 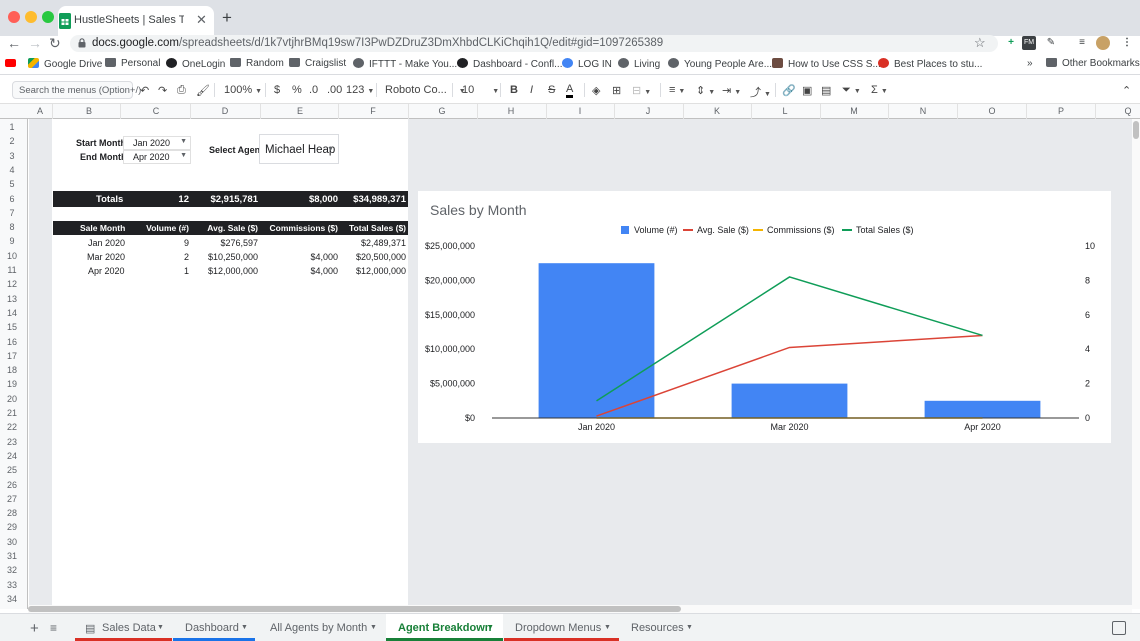 What do you see at coordinates (705, 90) in the screenshot?
I see `vertical-align-icon: ⇕ ▼` at bounding box center [705, 90].